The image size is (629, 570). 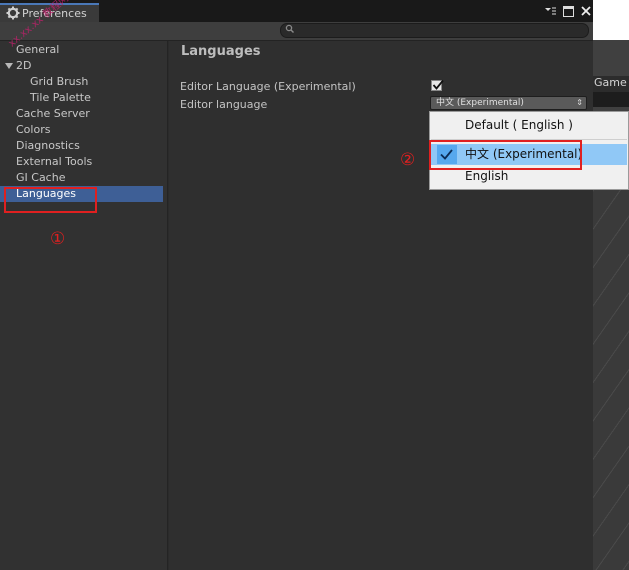 What do you see at coordinates (529, 125) in the screenshot?
I see `menu-item-default-english: Default ( English )` at bounding box center [529, 125].